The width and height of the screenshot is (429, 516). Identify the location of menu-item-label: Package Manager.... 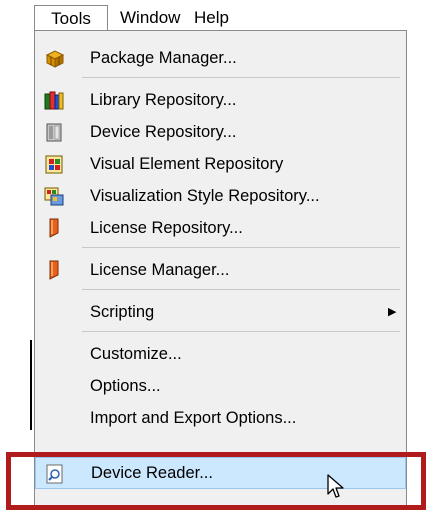
(163, 58).